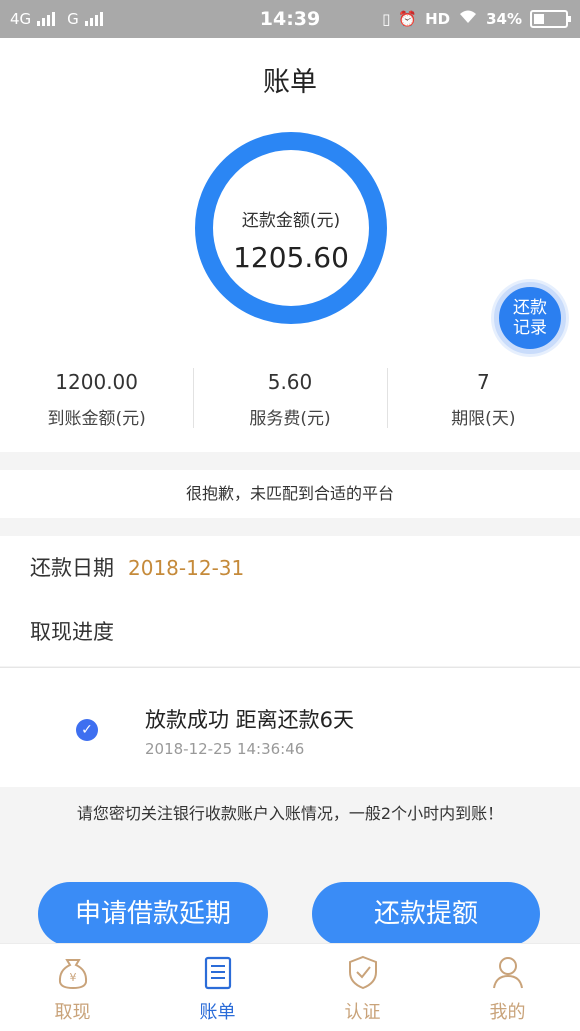  I want to click on check-icon: ✓, so click(87, 730).